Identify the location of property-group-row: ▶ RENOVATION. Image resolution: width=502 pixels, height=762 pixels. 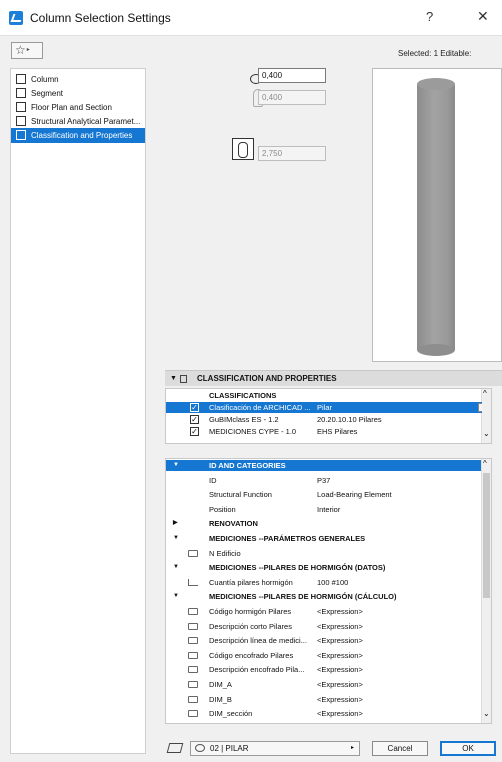
(324, 524).